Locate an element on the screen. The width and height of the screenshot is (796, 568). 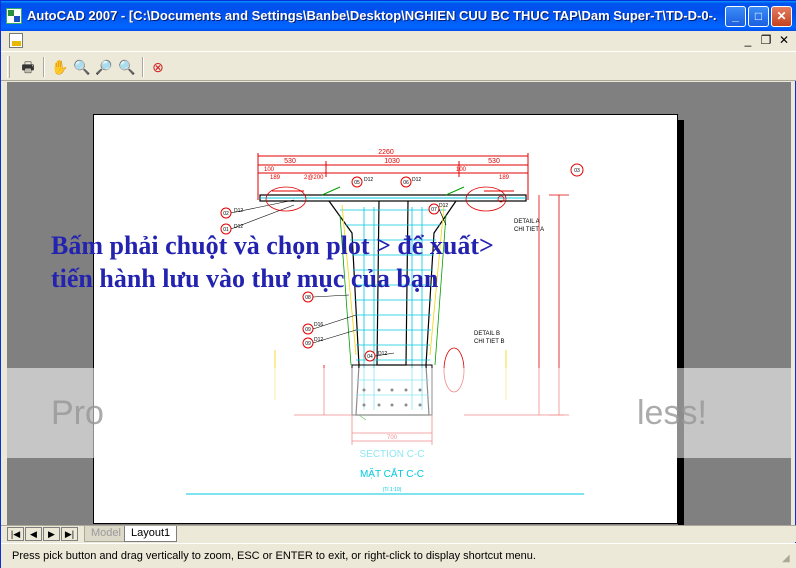
doc-close-icon: ✕ is located at coordinates (784, 40).